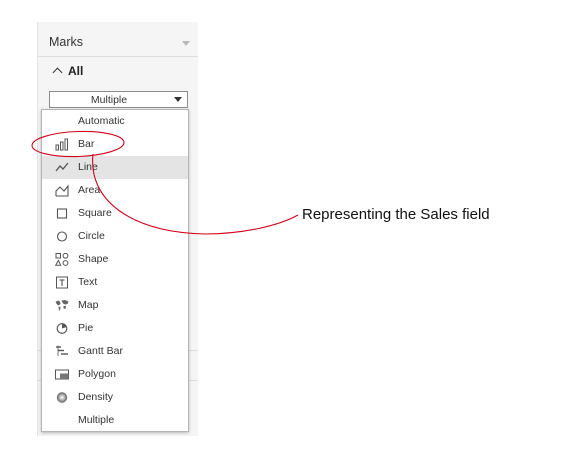 This screenshot has width=583, height=469. I want to click on menu-item-label: Pie, so click(86, 328).